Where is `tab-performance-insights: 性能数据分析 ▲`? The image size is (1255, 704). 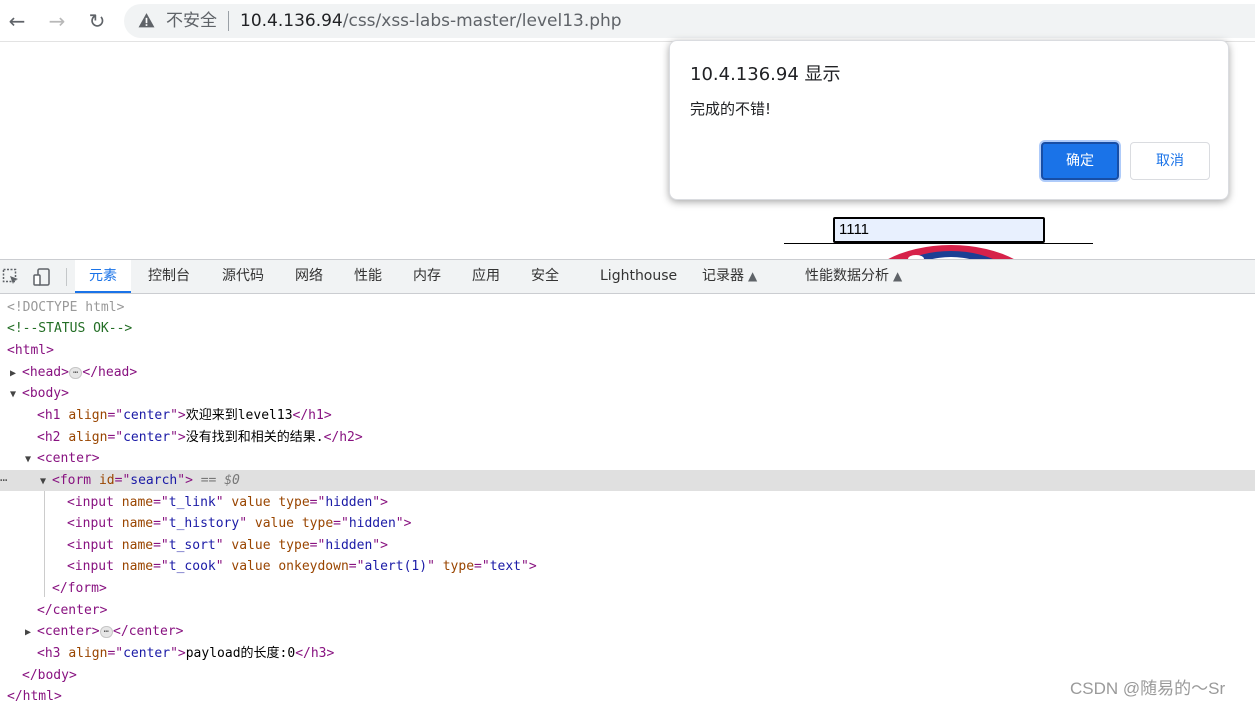
tab-performance-insights: 性能数据分析 ▲ is located at coordinates (853, 276).